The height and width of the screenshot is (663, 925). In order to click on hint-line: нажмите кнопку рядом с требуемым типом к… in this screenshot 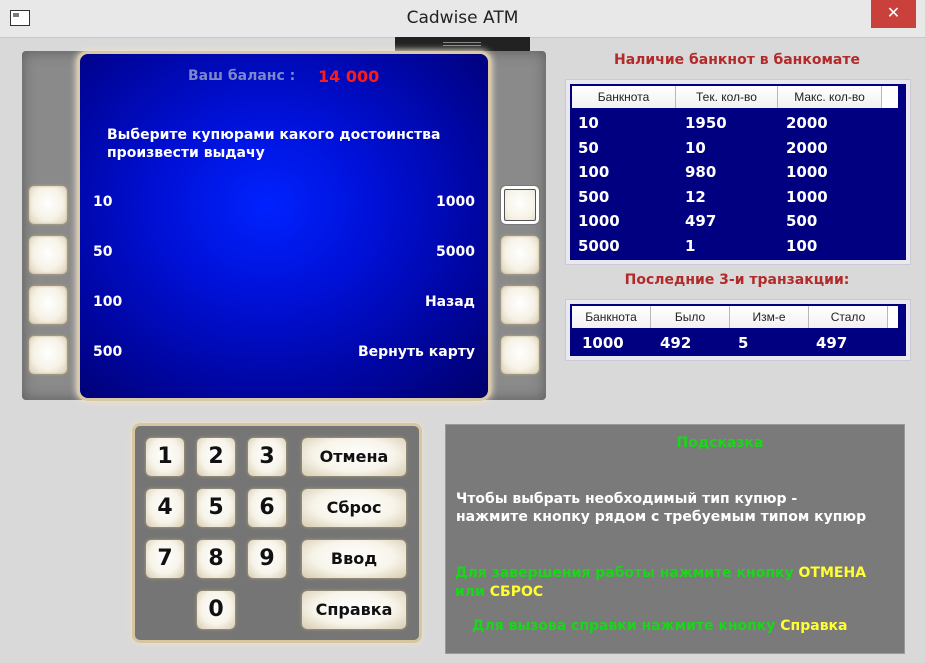, I will do `click(661, 517)`.